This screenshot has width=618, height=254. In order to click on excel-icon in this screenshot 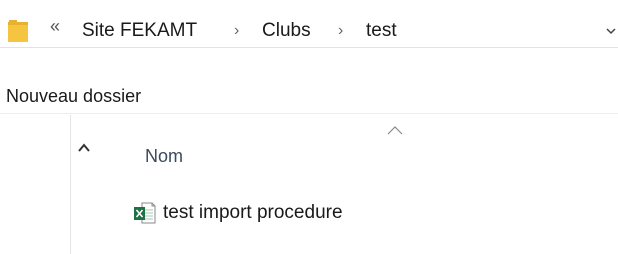, I will do `click(145, 213)`.